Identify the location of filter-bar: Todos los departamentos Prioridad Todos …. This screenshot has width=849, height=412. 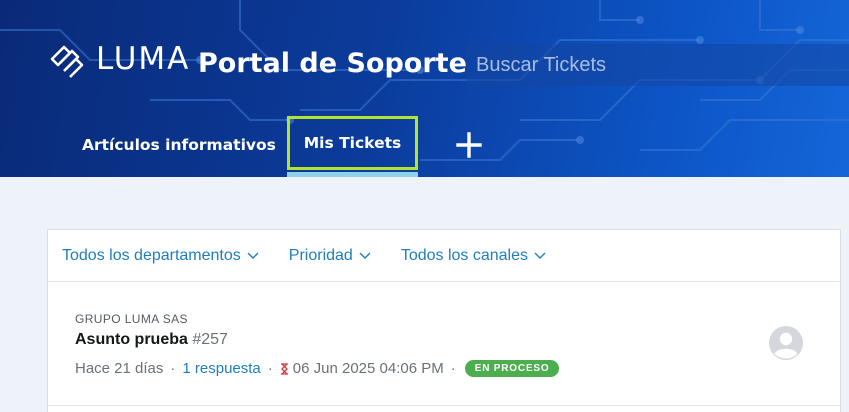
(444, 256).